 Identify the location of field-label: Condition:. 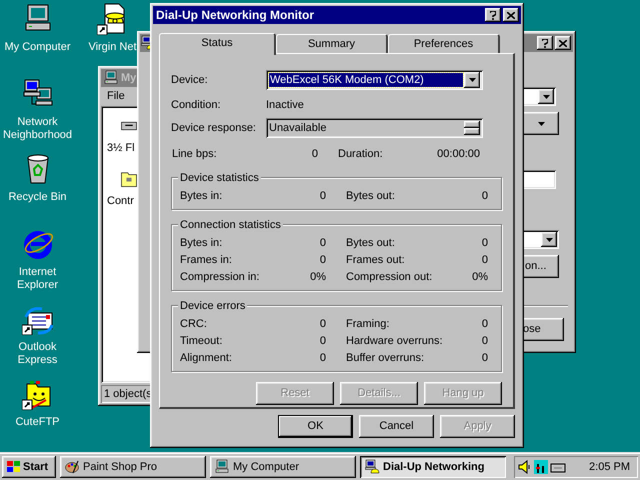
(196, 106).